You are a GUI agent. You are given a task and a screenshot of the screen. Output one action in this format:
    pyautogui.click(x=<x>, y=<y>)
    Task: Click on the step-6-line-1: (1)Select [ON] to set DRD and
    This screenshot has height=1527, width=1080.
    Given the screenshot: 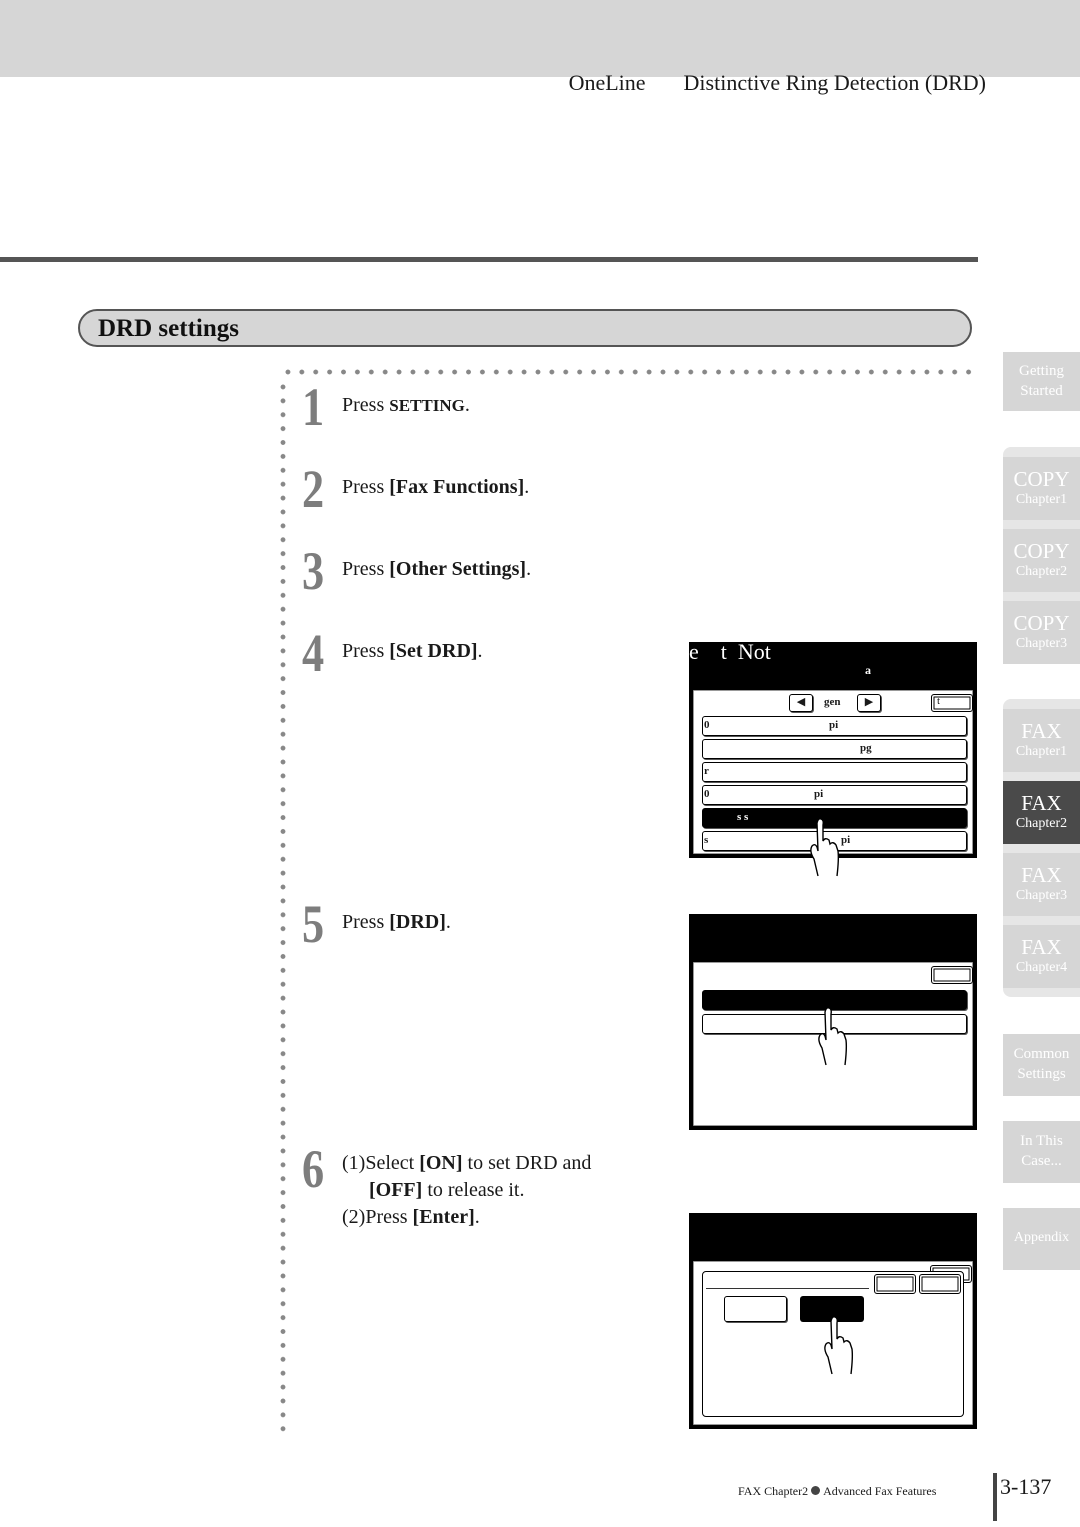 What is the action you would take?
    pyautogui.click(x=466, y=1163)
    